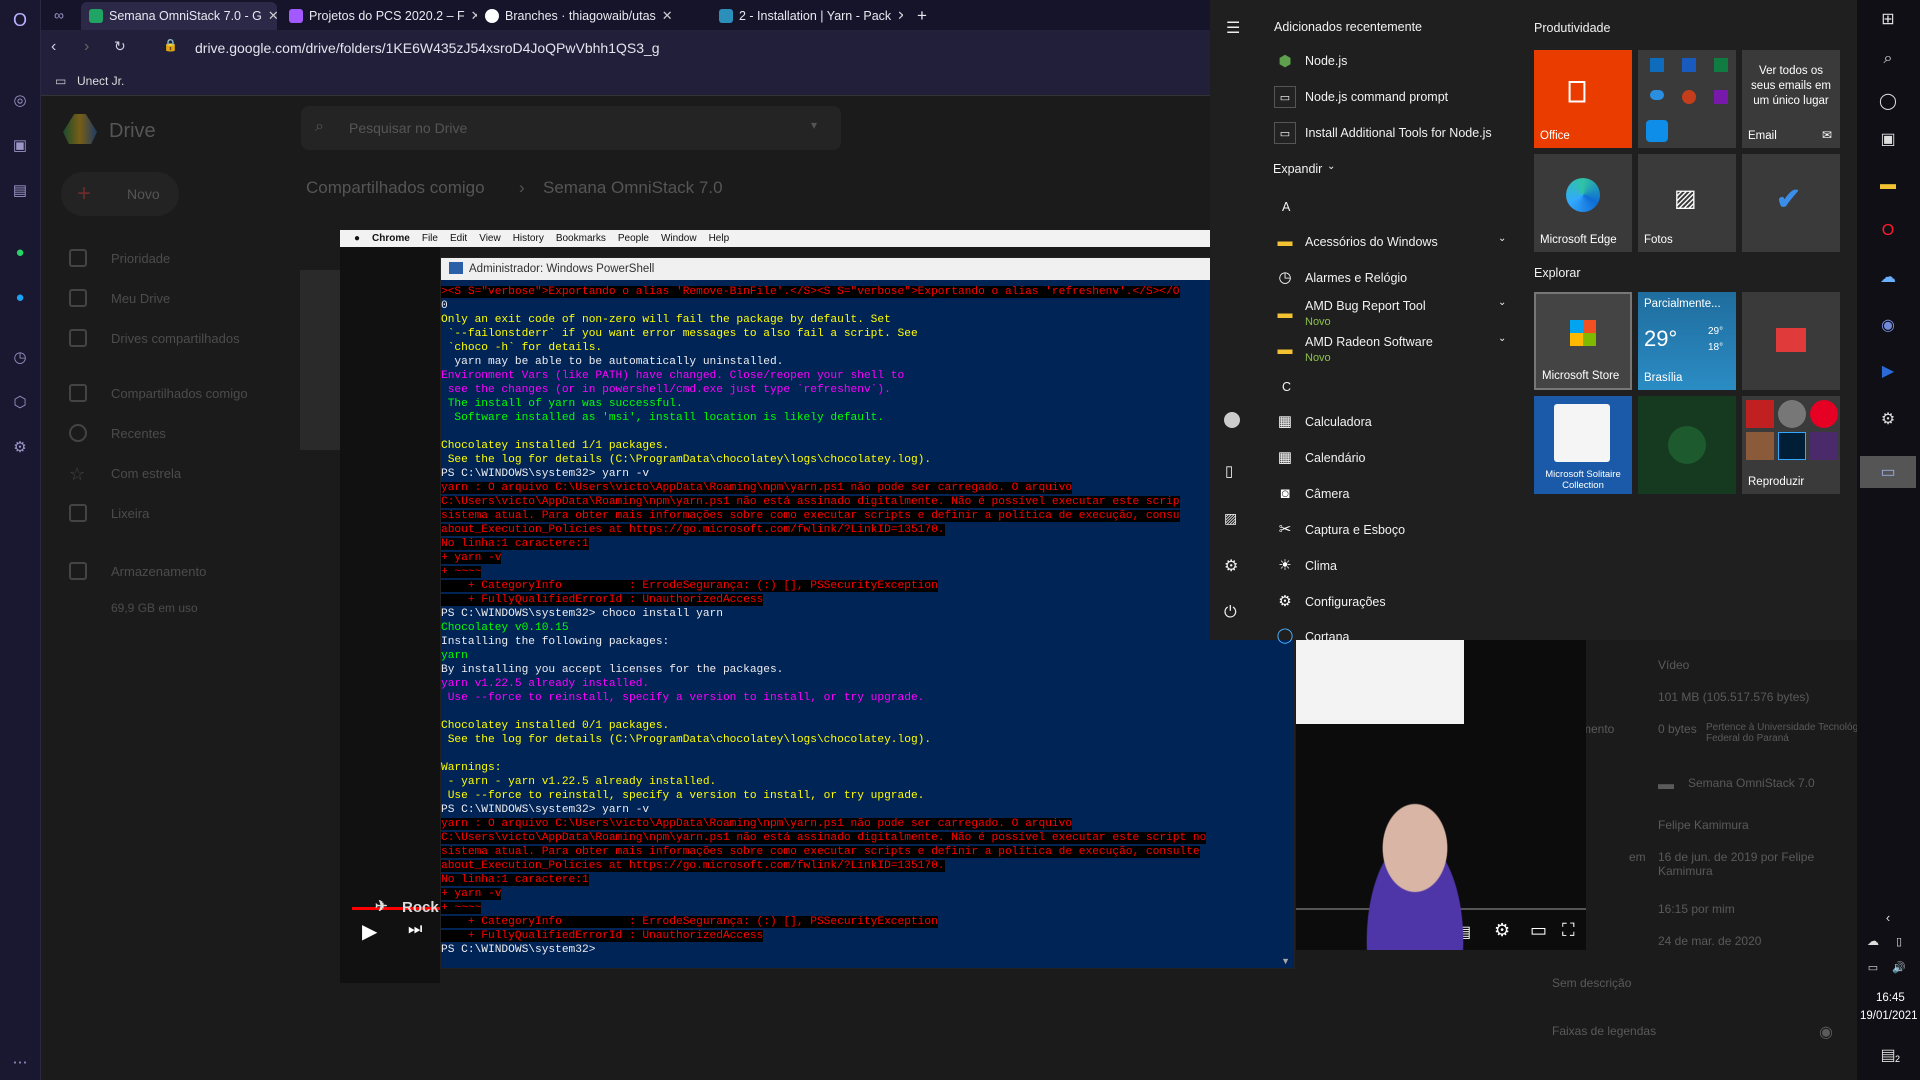  I want to click on settings-taskbar-icon: ⚙, so click(1888, 419).